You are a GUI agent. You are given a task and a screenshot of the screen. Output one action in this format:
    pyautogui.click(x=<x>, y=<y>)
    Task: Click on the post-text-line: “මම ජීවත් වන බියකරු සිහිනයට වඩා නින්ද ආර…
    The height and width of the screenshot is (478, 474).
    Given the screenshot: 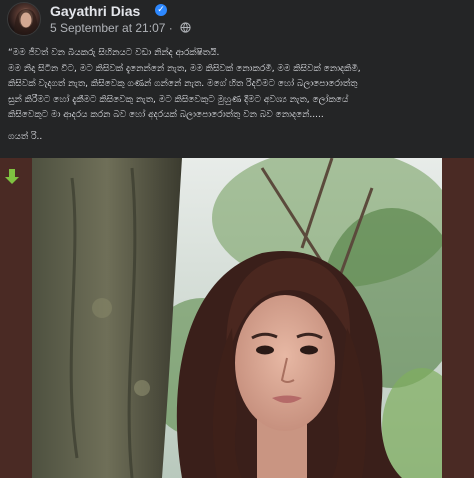 What is the action you would take?
    pyautogui.click(x=114, y=53)
    